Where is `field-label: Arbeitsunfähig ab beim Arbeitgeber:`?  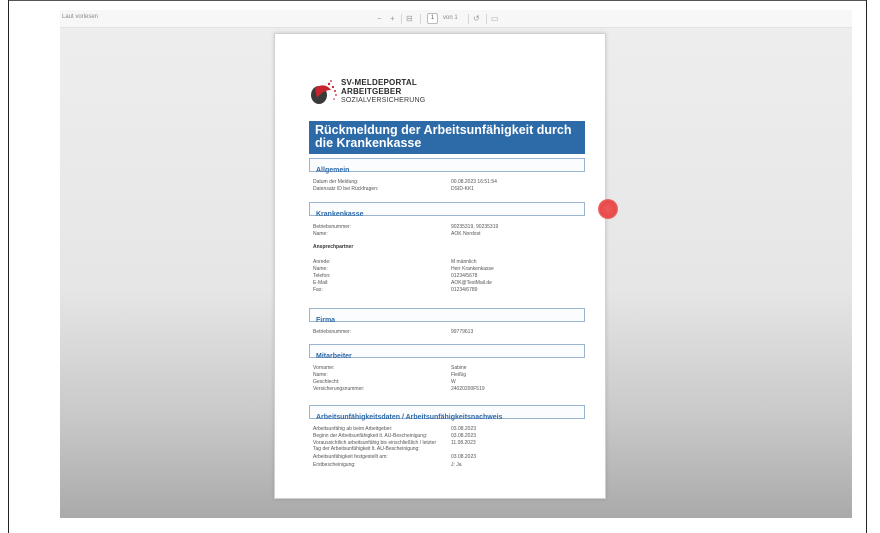
field-label: Arbeitsunfähig ab beim Arbeitgeber: is located at coordinates (353, 429).